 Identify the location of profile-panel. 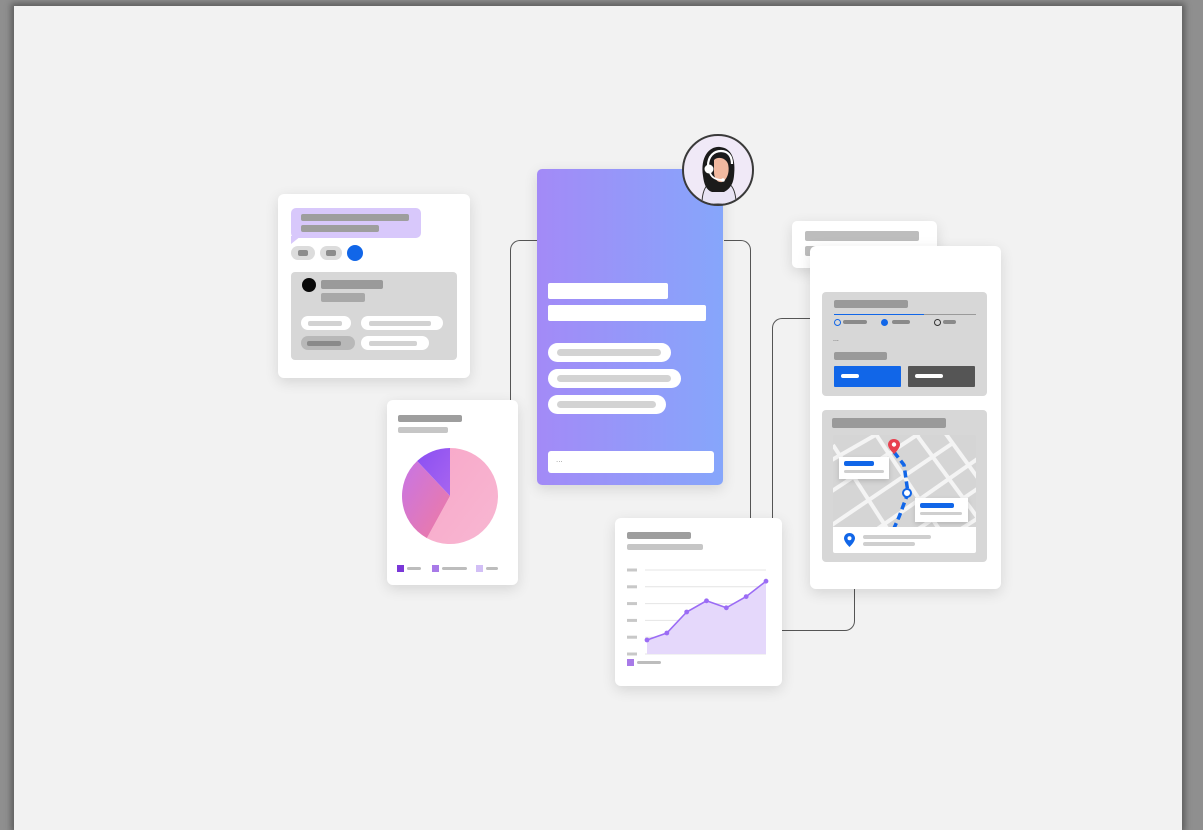
(374, 316).